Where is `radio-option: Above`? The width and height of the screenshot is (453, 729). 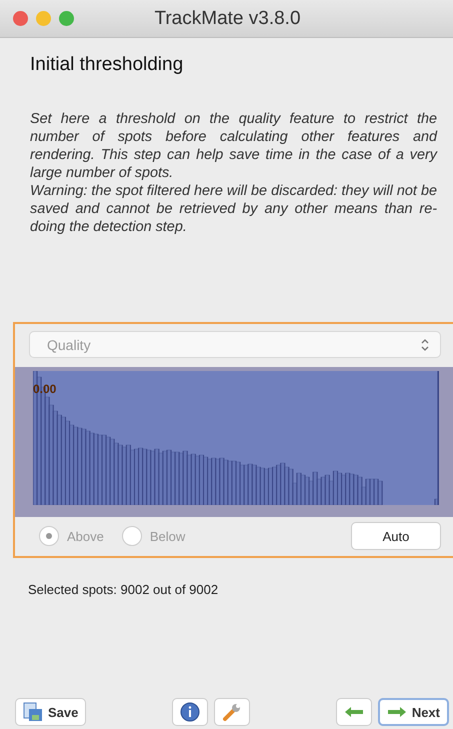 radio-option: Above is located at coordinates (71, 536).